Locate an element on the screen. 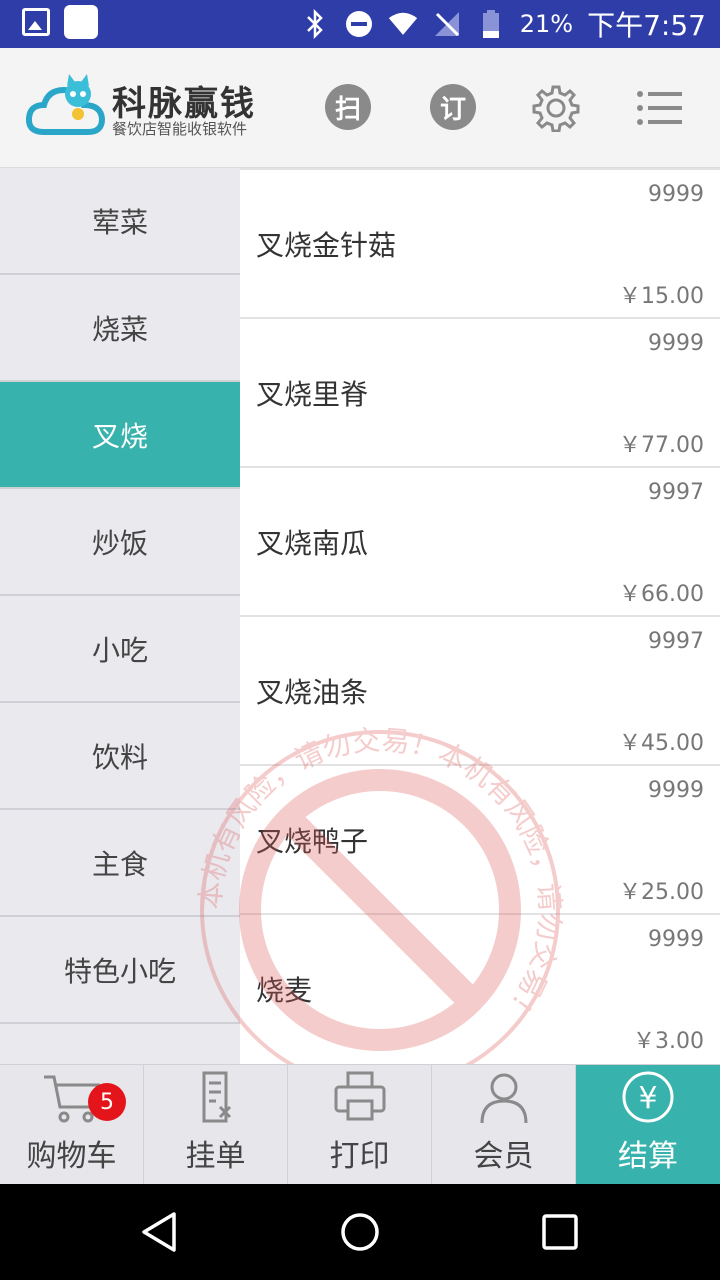  tab-print: 打印 is located at coordinates (360, 1125).